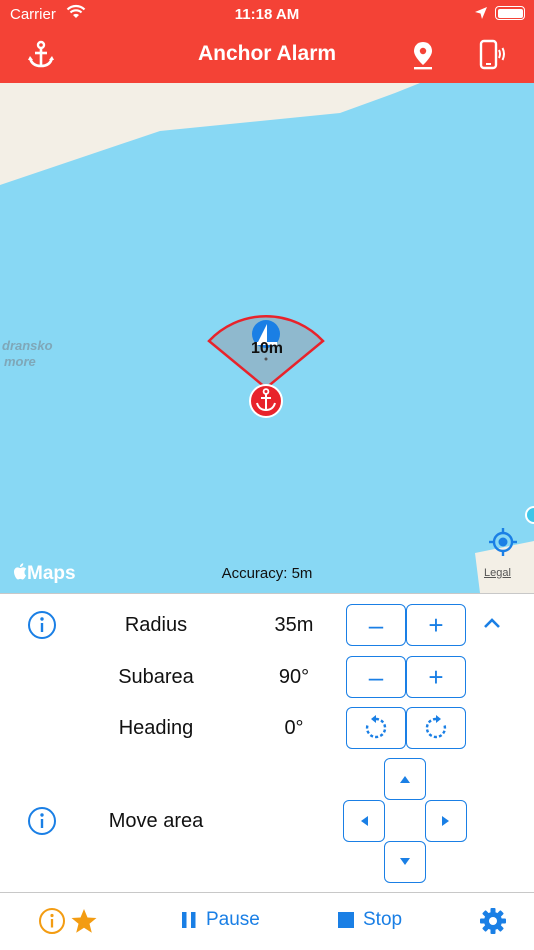 The image size is (534, 950). Describe the element at coordinates (423, 55) in the screenshot. I see `map-pin-icon` at that location.